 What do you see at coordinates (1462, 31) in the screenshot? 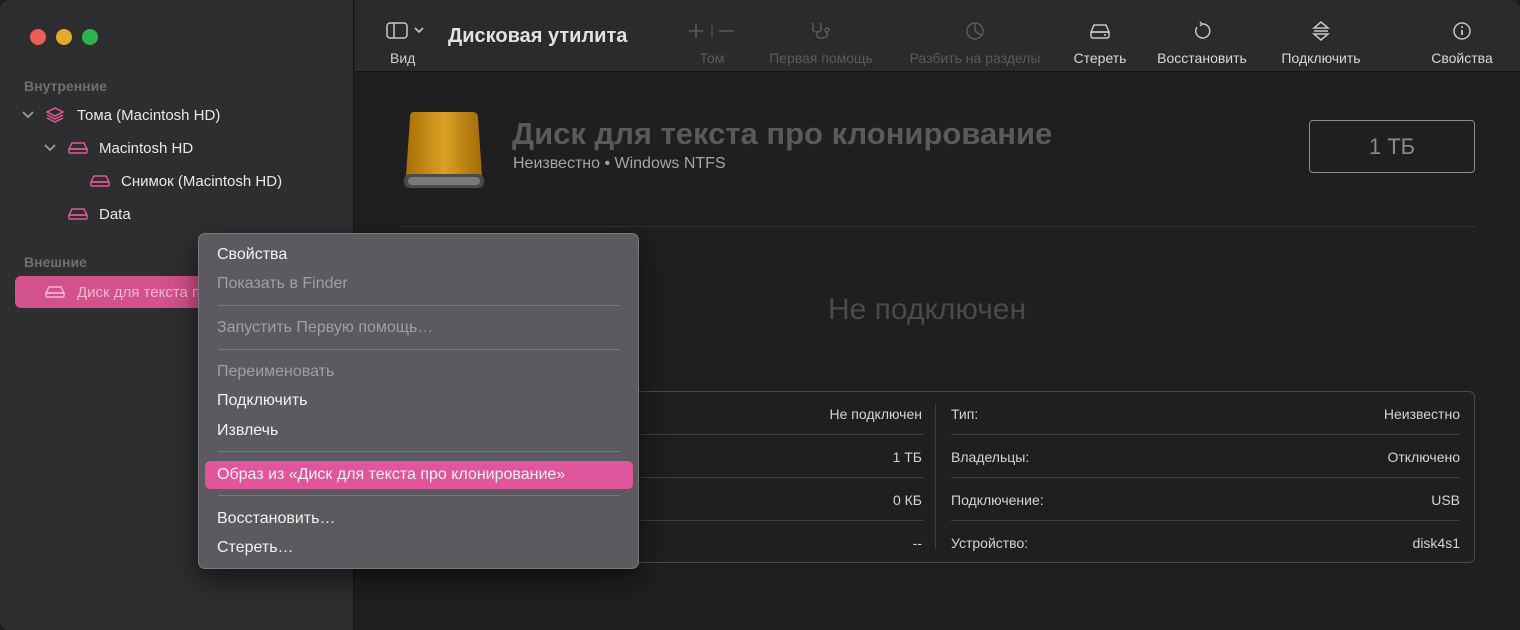
I see `info-icon` at bounding box center [1462, 31].